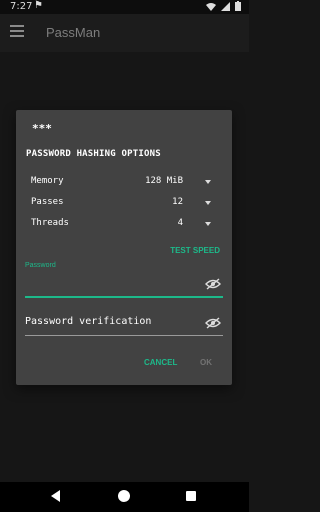 This screenshot has height=512, width=320. Describe the element at coordinates (177, 202) in the screenshot. I see `option-value: 12` at that location.